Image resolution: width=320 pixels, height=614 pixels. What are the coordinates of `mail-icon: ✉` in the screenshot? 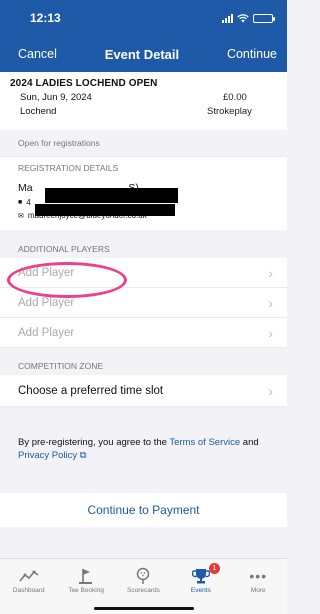 It's located at (21, 216).